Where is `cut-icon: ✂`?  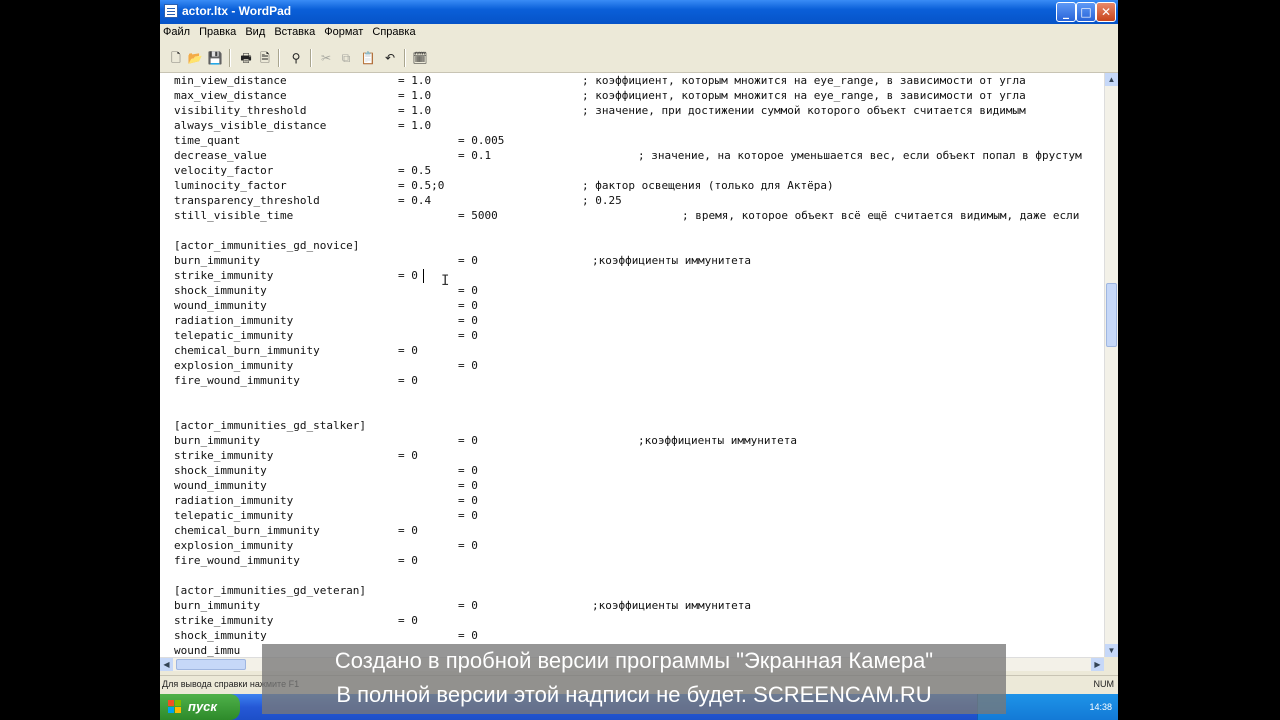 cut-icon: ✂ is located at coordinates (326, 58).